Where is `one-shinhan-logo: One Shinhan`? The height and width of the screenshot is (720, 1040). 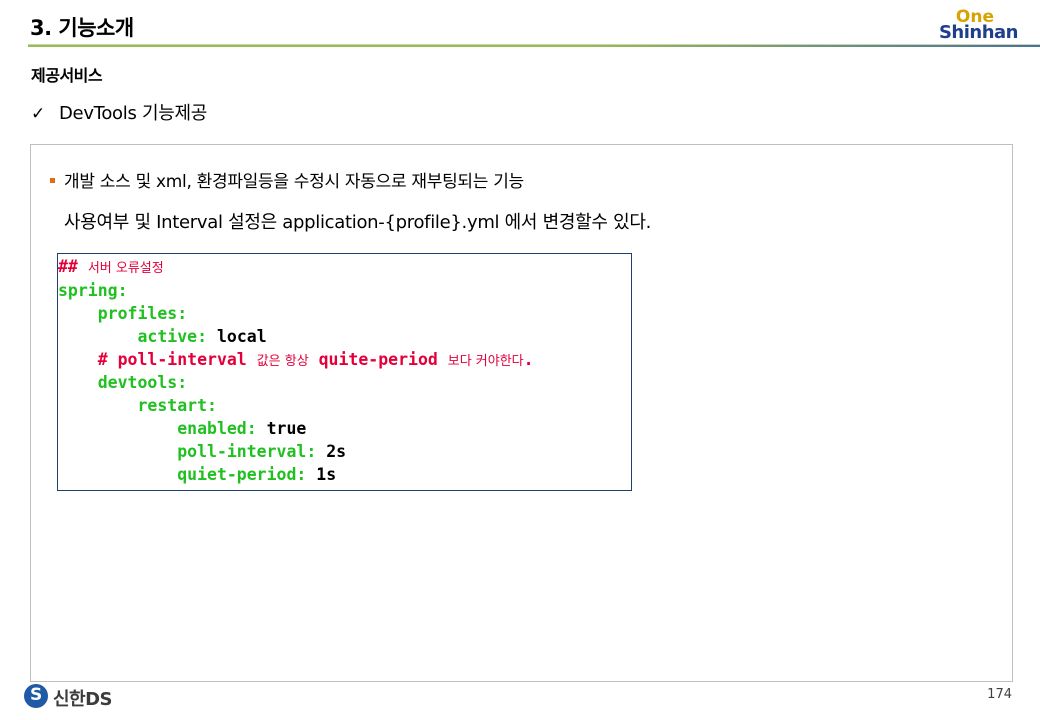 one-shinhan-logo: One Shinhan is located at coordinates (968, 24).